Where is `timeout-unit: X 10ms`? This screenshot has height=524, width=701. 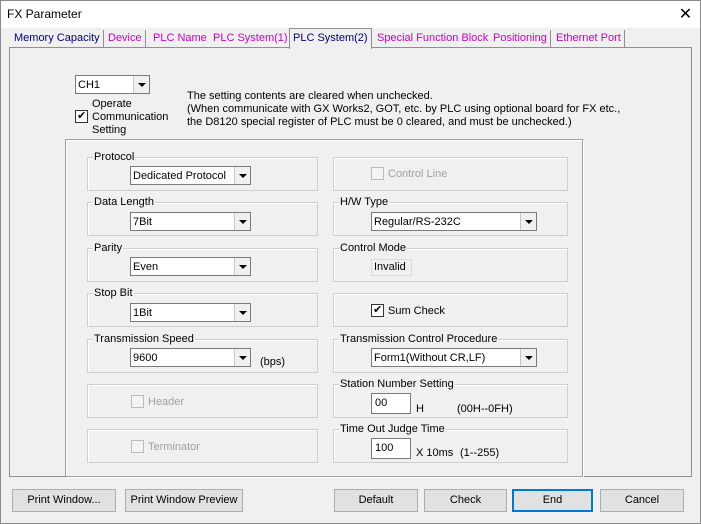 timeout-unit: X 10ms is located at coordinates (435, 453).